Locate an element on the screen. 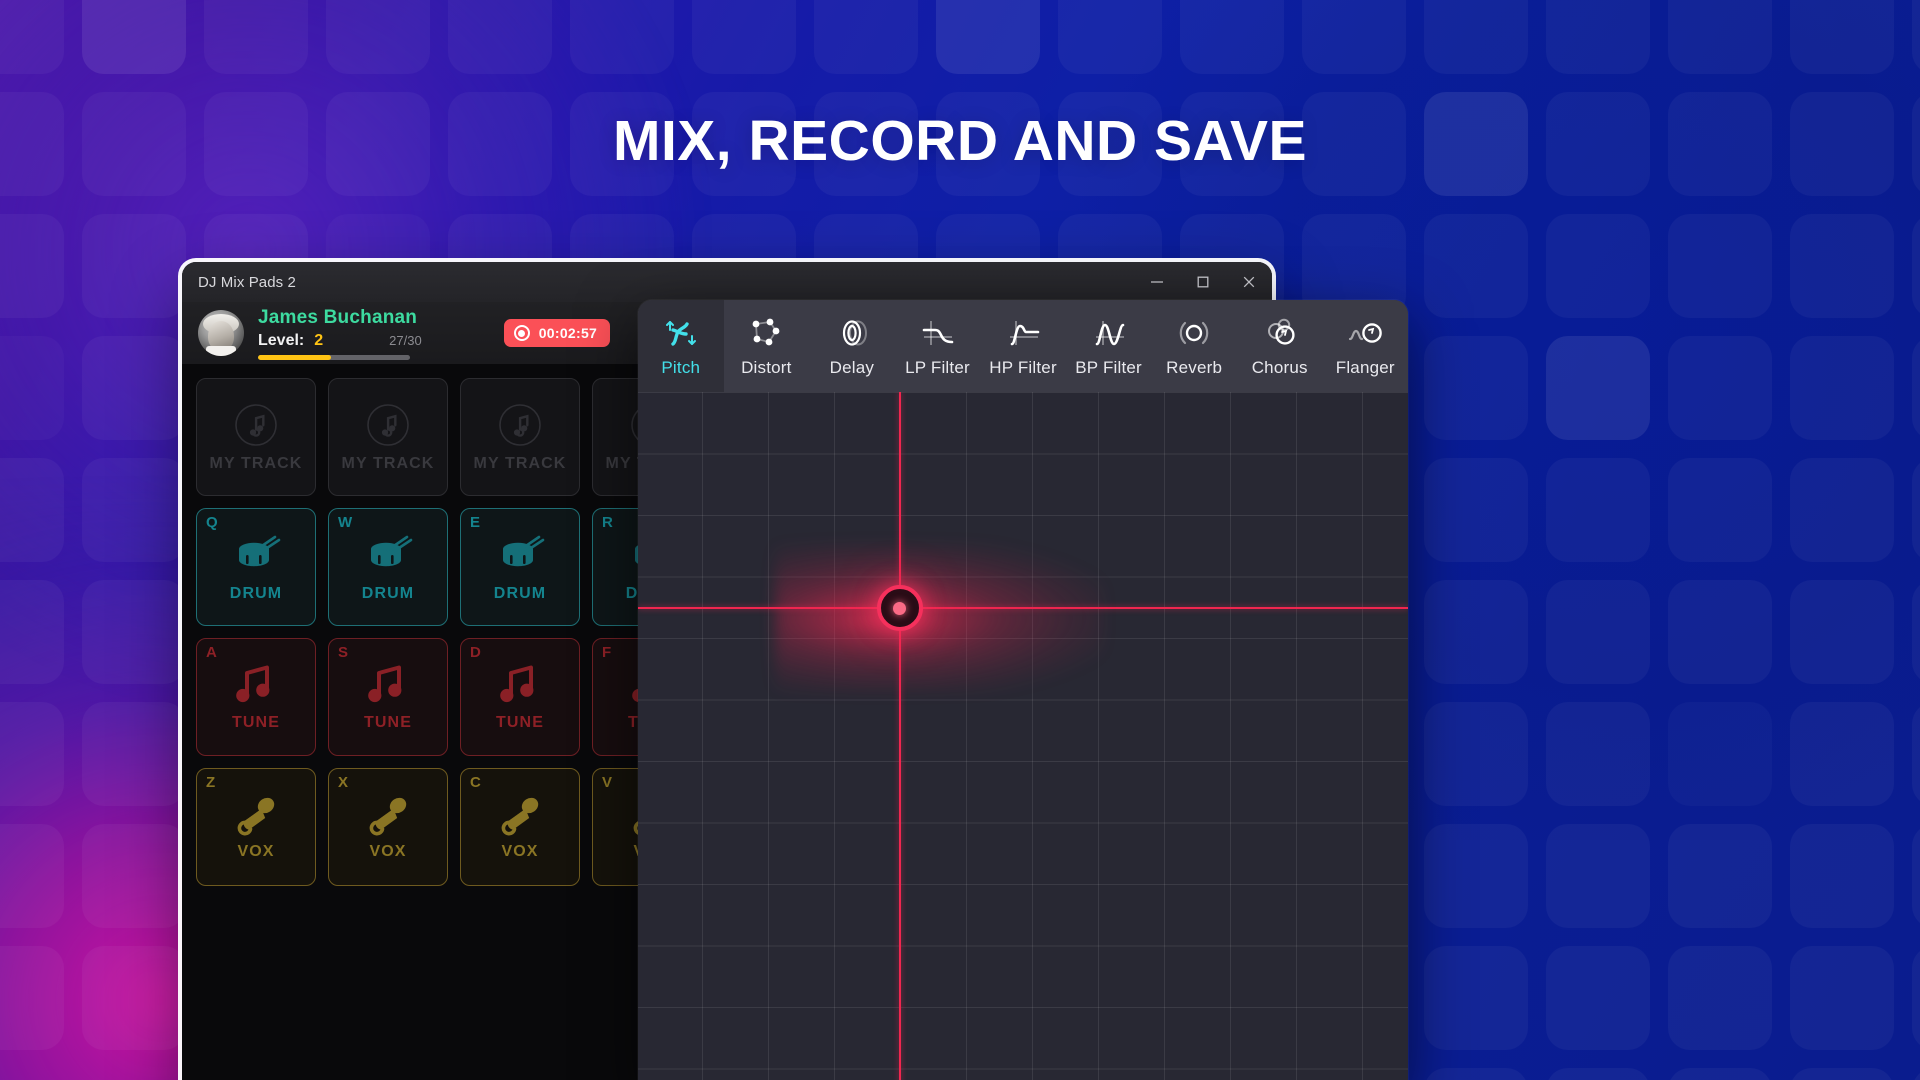 Image resolution: width=1920 pixels, height=1080 pixels. pad-key: Q is located at coordinates (212, 522).